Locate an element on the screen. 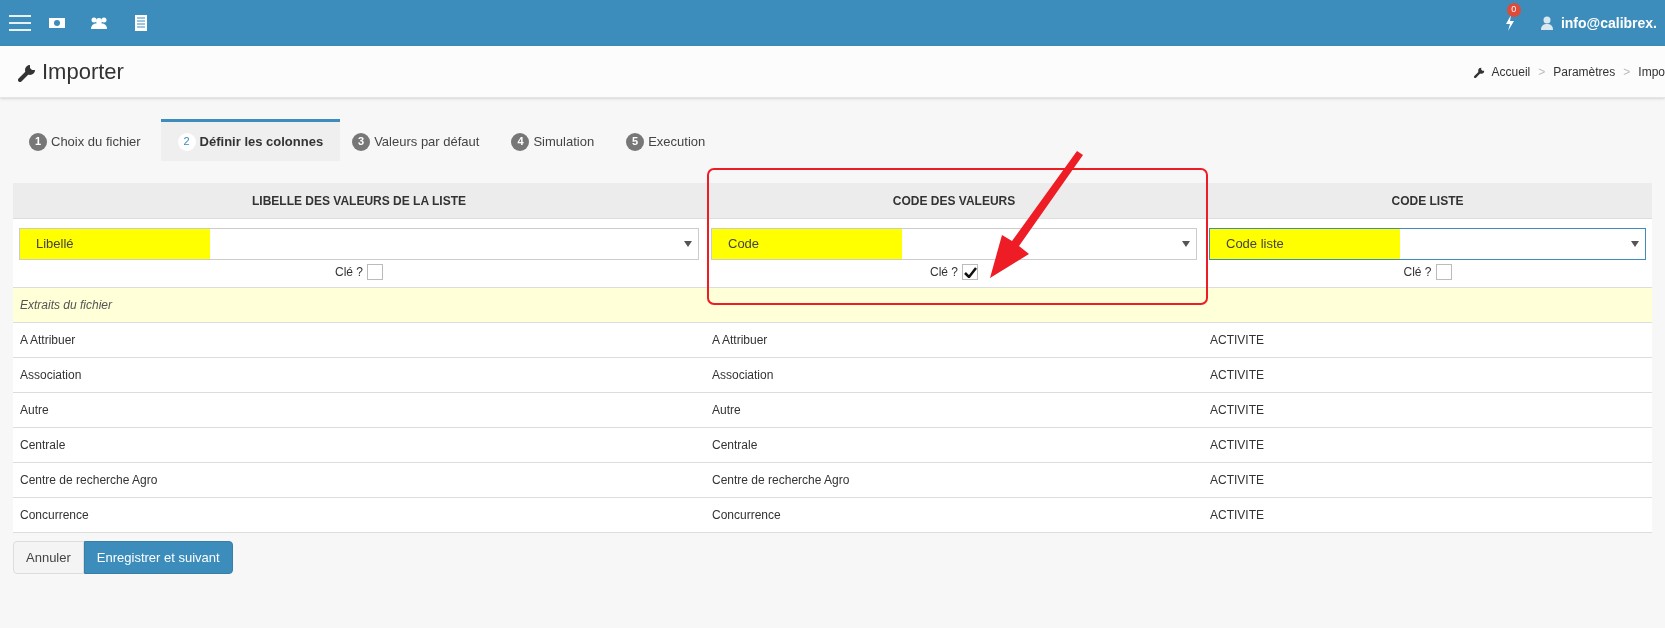  tab: 3 Valeurs par défaut is located at coordinates (416, 140).